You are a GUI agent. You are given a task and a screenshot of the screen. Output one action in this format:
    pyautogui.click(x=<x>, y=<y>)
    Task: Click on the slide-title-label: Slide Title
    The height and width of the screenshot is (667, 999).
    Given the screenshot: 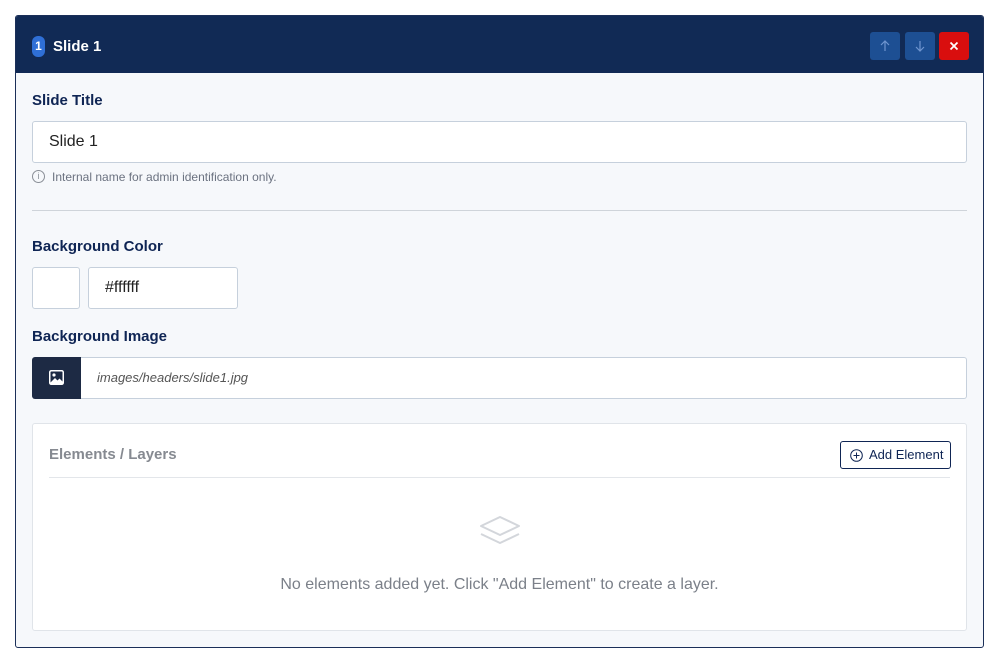 What is the action you would take?
    pyautogui.click(x=67, y=100)
    